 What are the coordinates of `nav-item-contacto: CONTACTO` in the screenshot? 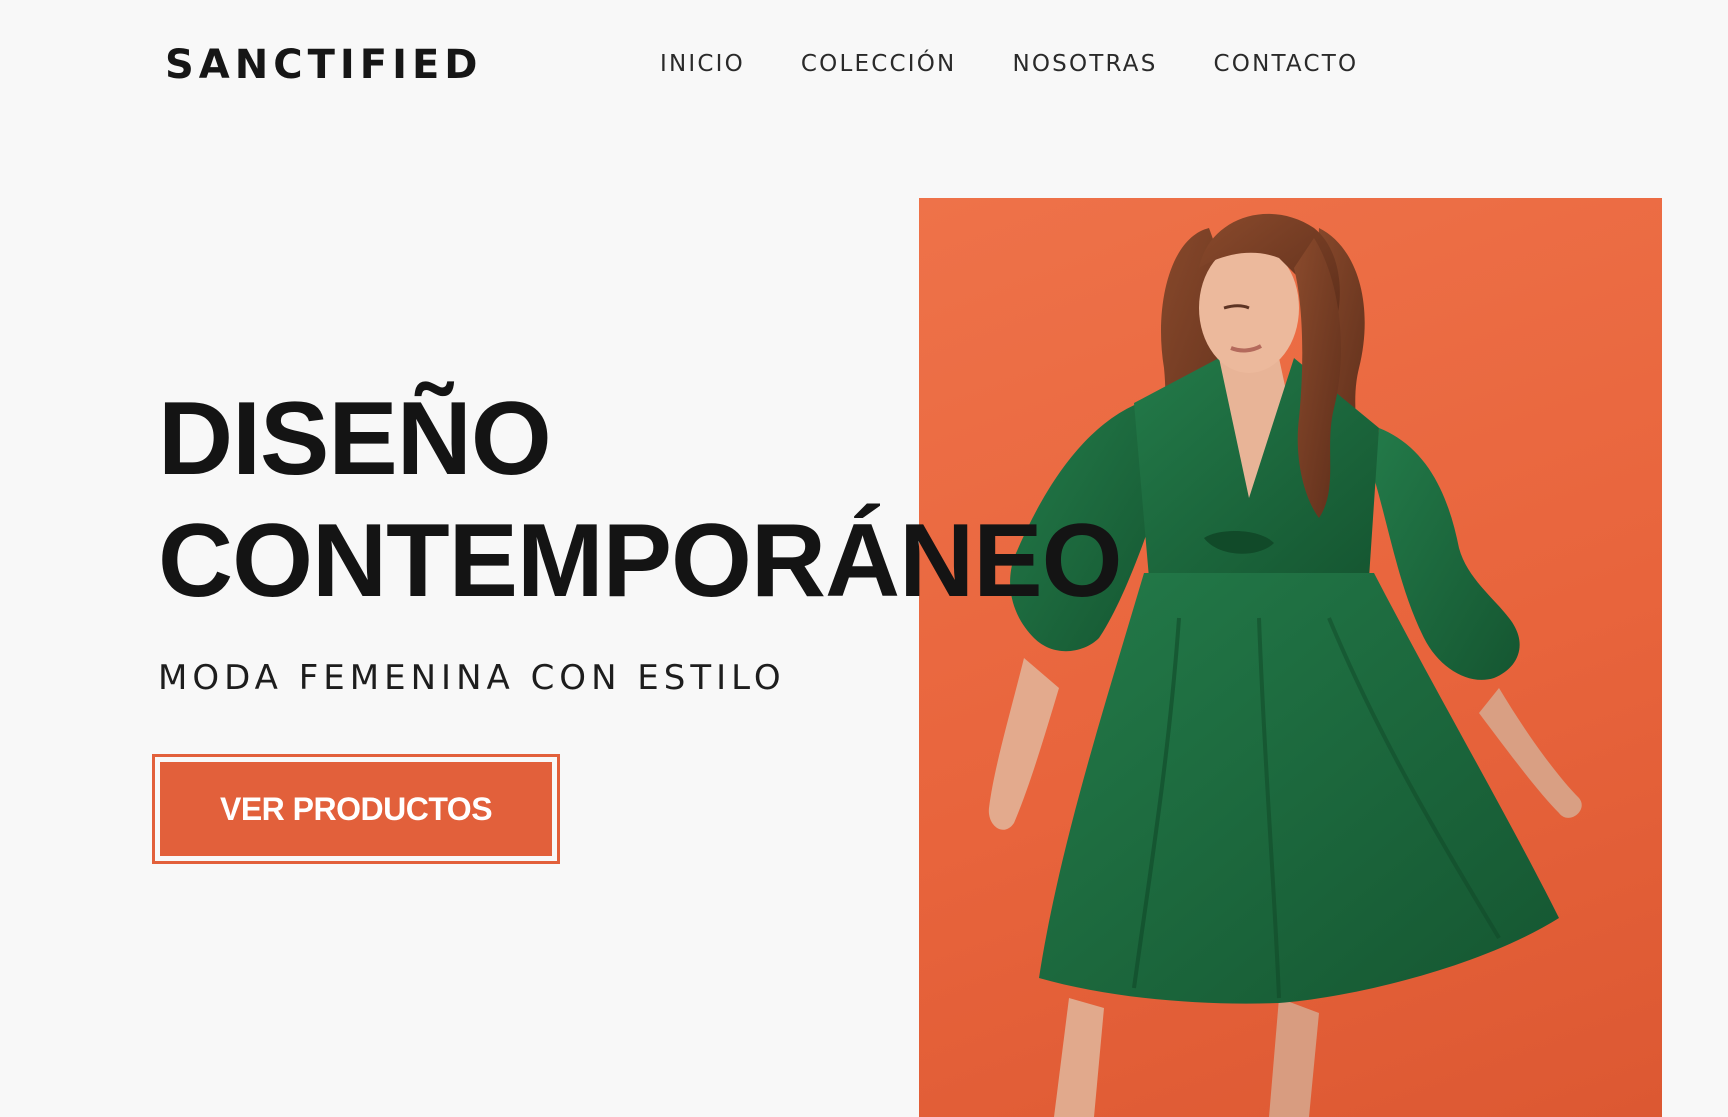 It's located at (1286, 64).